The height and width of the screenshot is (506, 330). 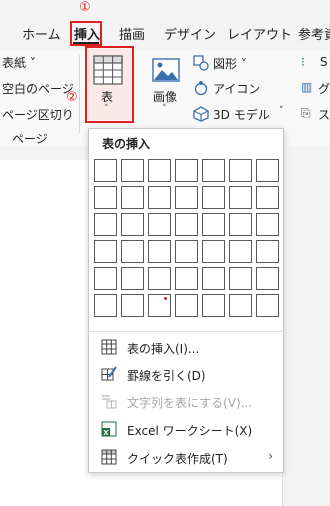 What do you see at coordinates (201, 88) in the screenshot?
I see `icons-icon` at bounding box center [201, 88].